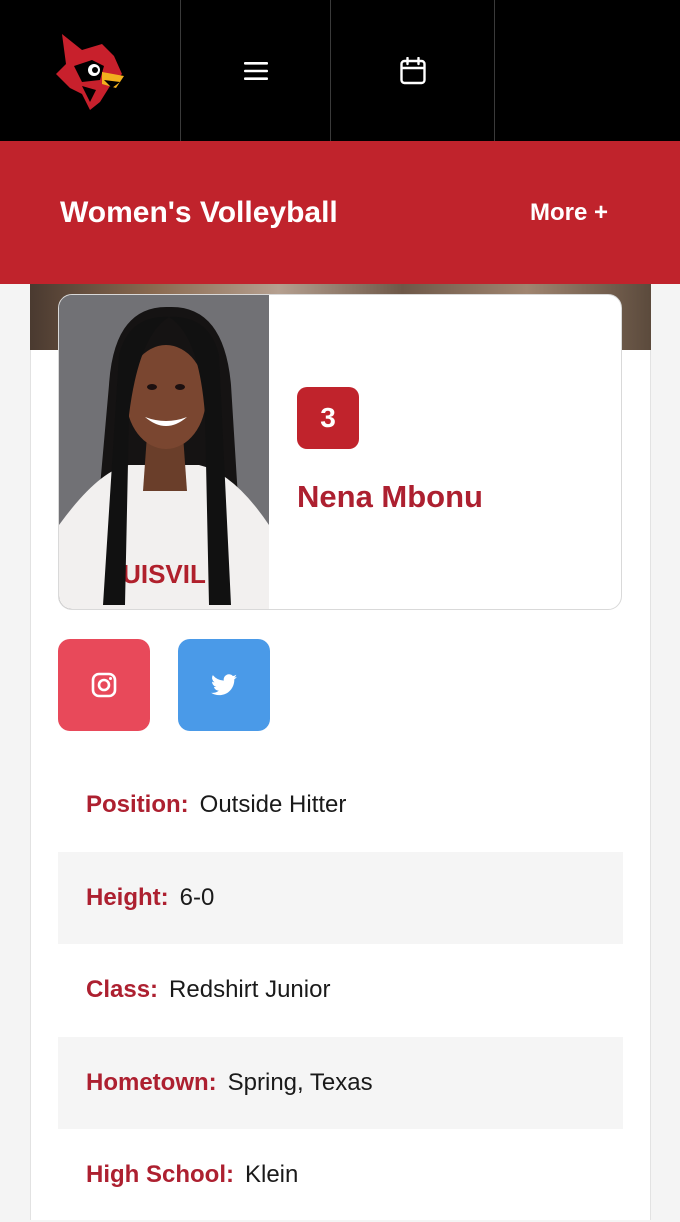 This screenshot has width=680, height=1222. What do you see at coordinates (250, 990) in the screenshot?
I see `bio-value: Redshirt Junior` at bounding box center [250, 990].